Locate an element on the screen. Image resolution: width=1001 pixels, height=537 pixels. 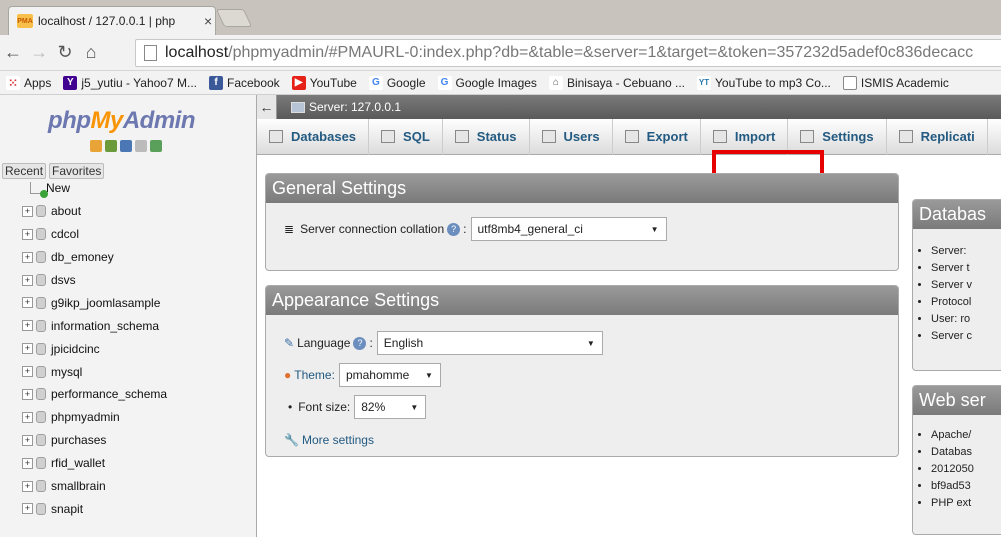
theme-row: ● Theme: pmahomme ▼ is located at coordinates (582, 375).